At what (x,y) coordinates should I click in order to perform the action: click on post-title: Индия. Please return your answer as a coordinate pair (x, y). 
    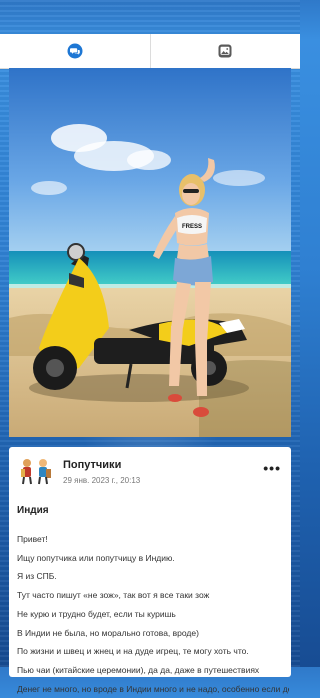
    Looking at the image, I should click on (33, 510).